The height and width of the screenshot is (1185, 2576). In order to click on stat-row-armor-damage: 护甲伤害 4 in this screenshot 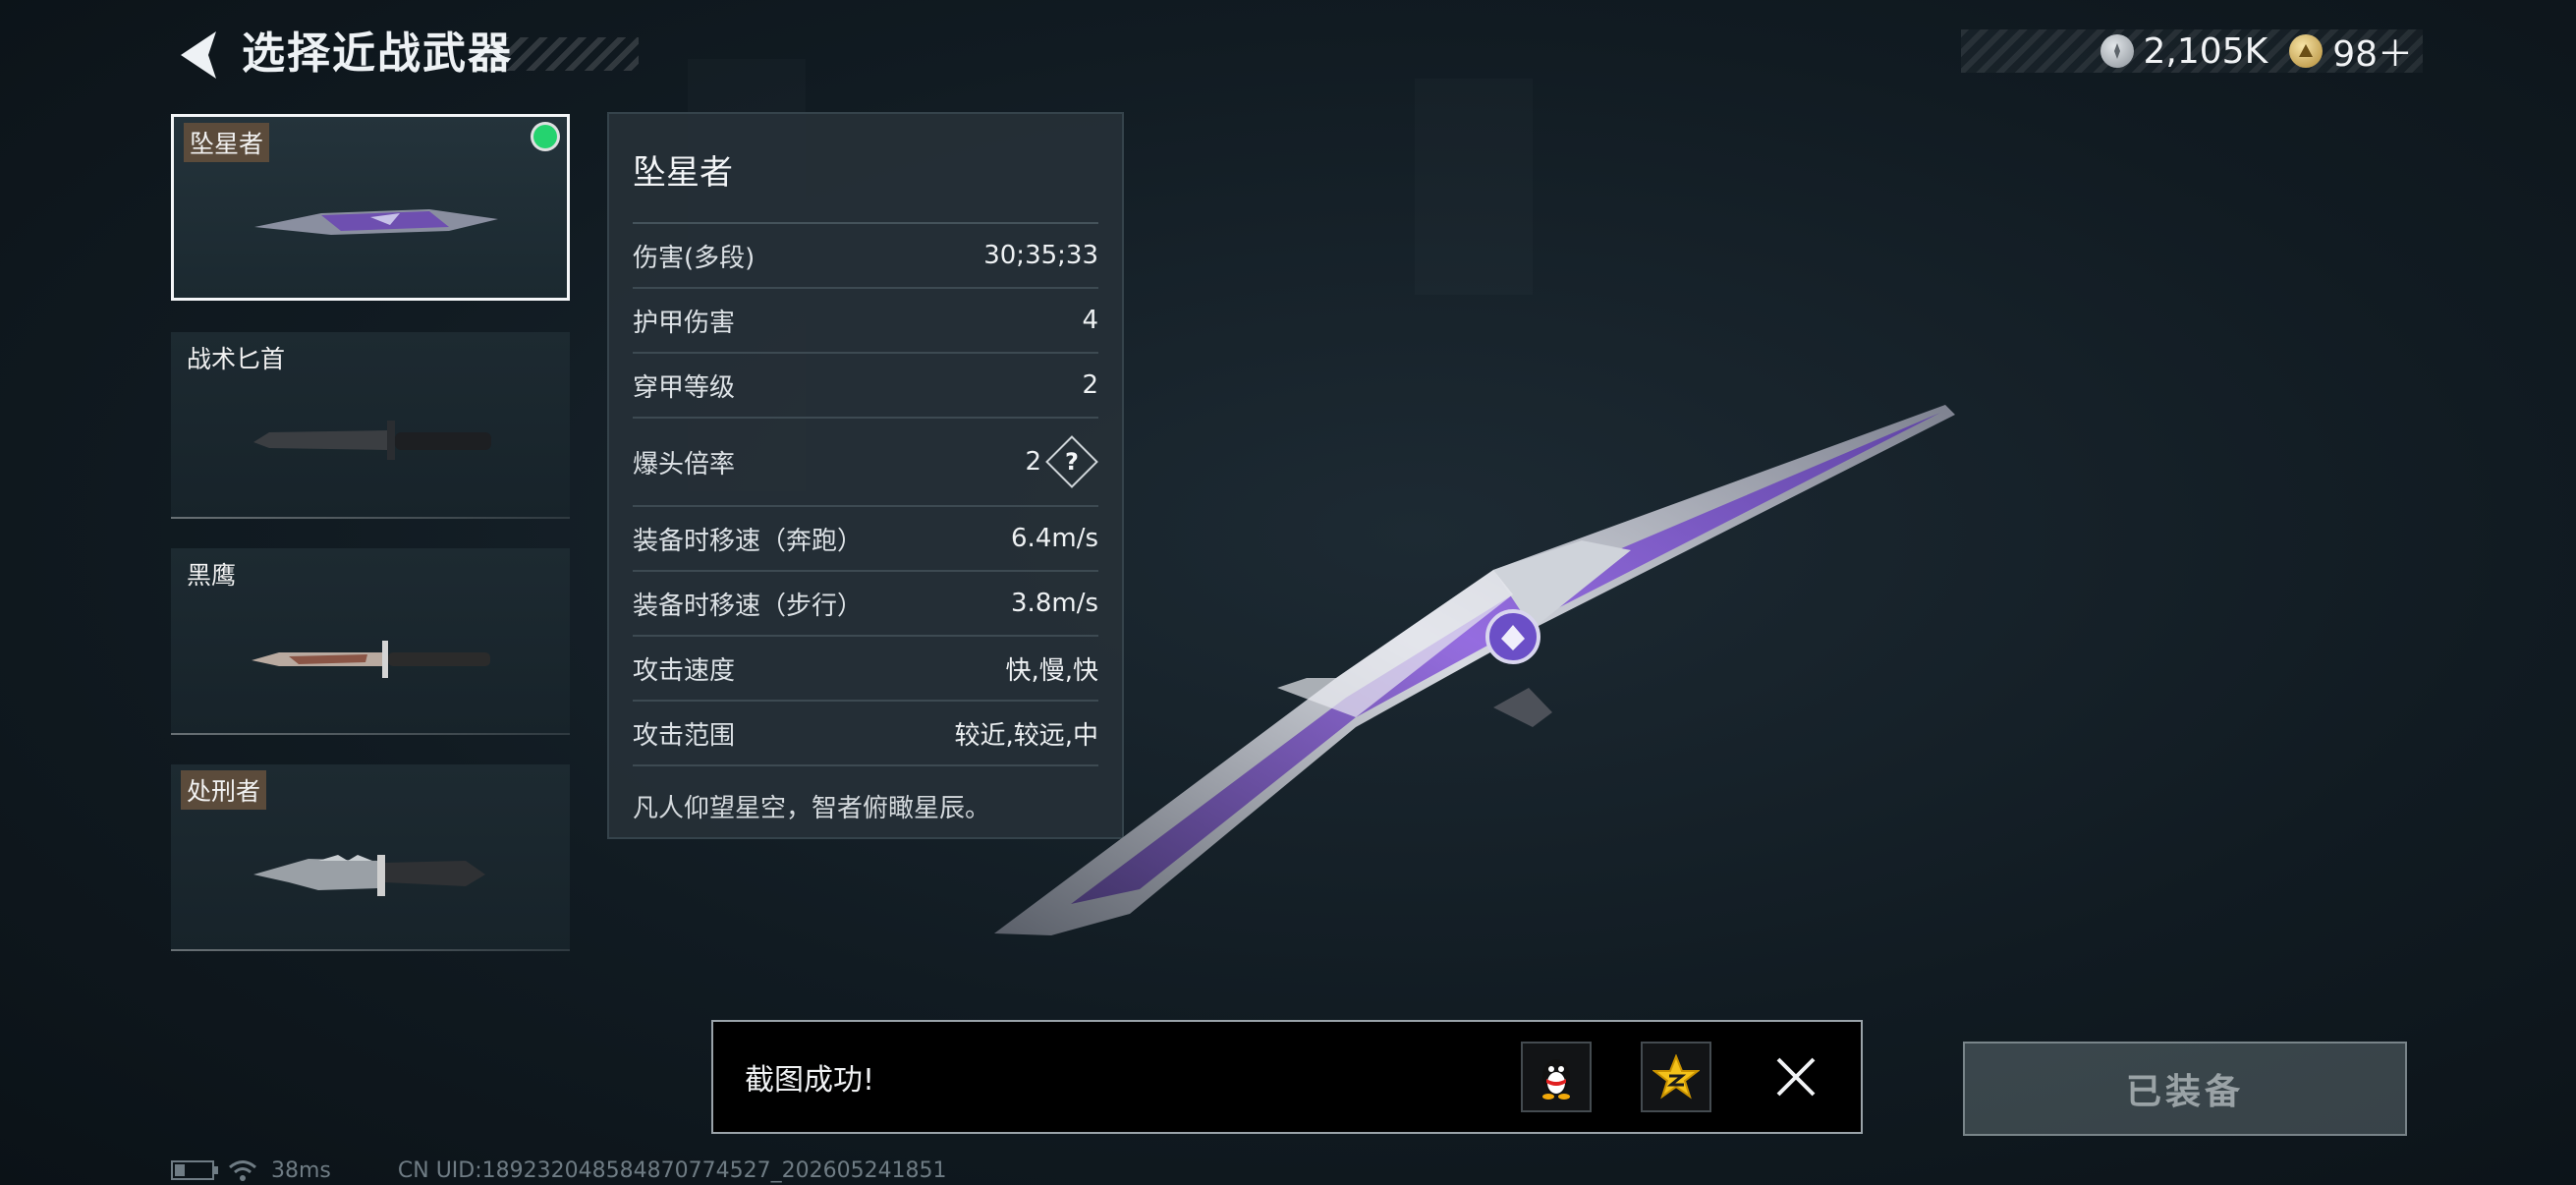, I will do `click(865, 321)`.